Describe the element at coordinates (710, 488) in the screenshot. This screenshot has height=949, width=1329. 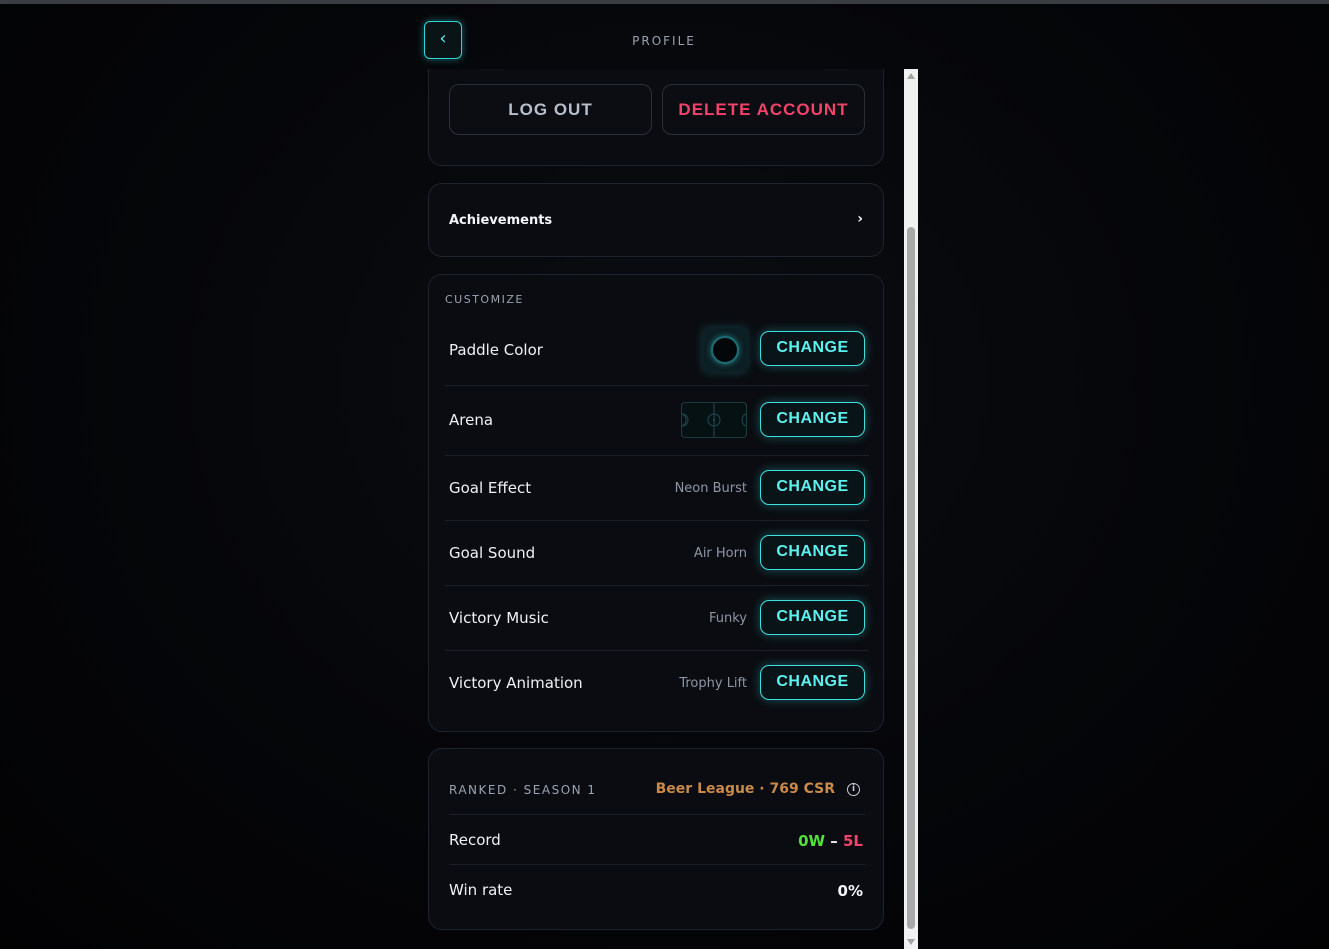
I see `row-value: Neon Burst` at that location.